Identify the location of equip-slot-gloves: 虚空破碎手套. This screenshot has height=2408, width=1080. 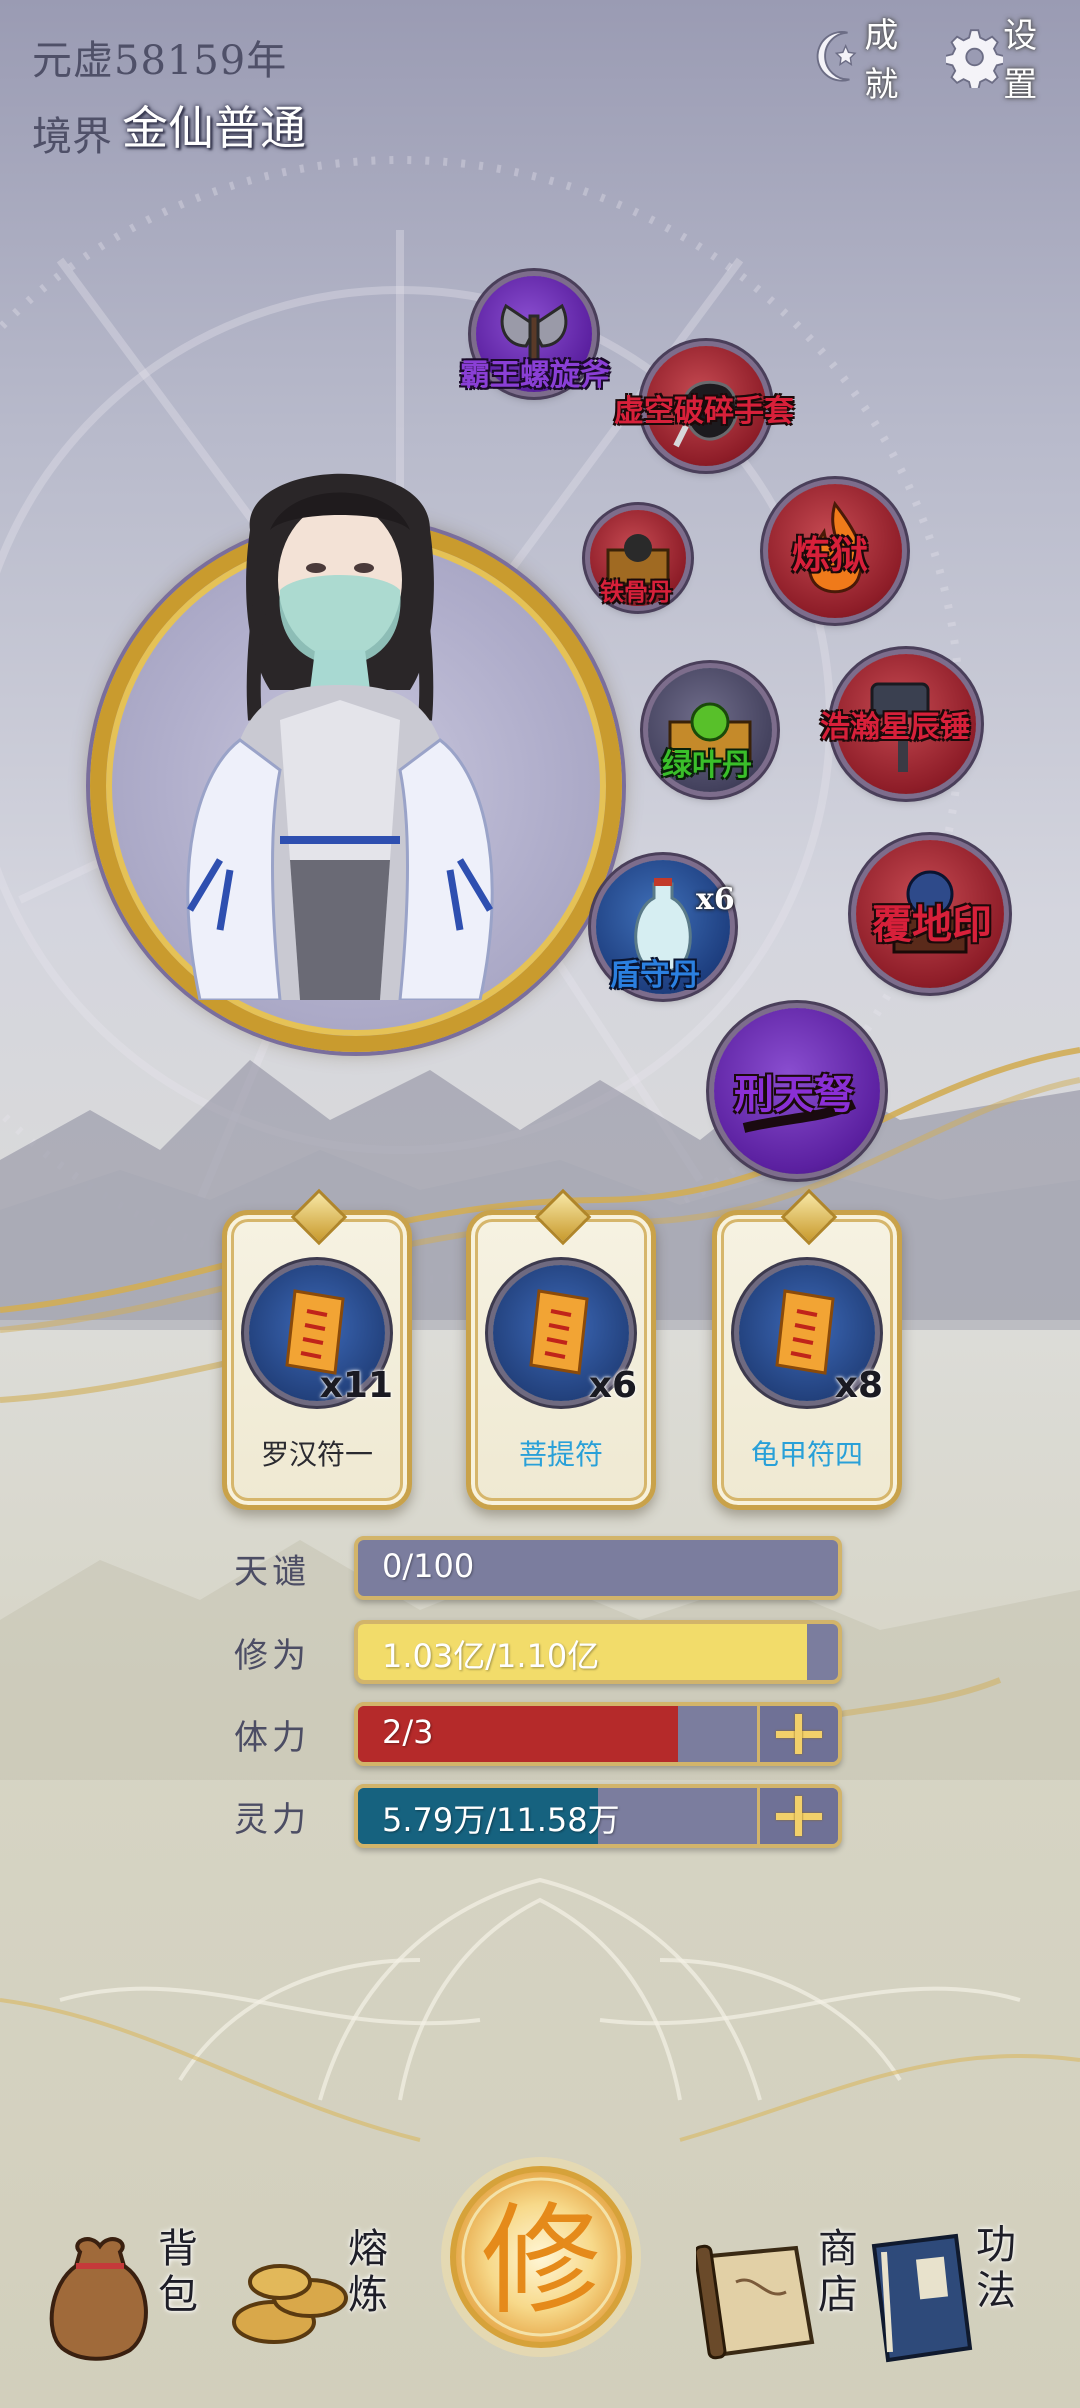
(704, 406).